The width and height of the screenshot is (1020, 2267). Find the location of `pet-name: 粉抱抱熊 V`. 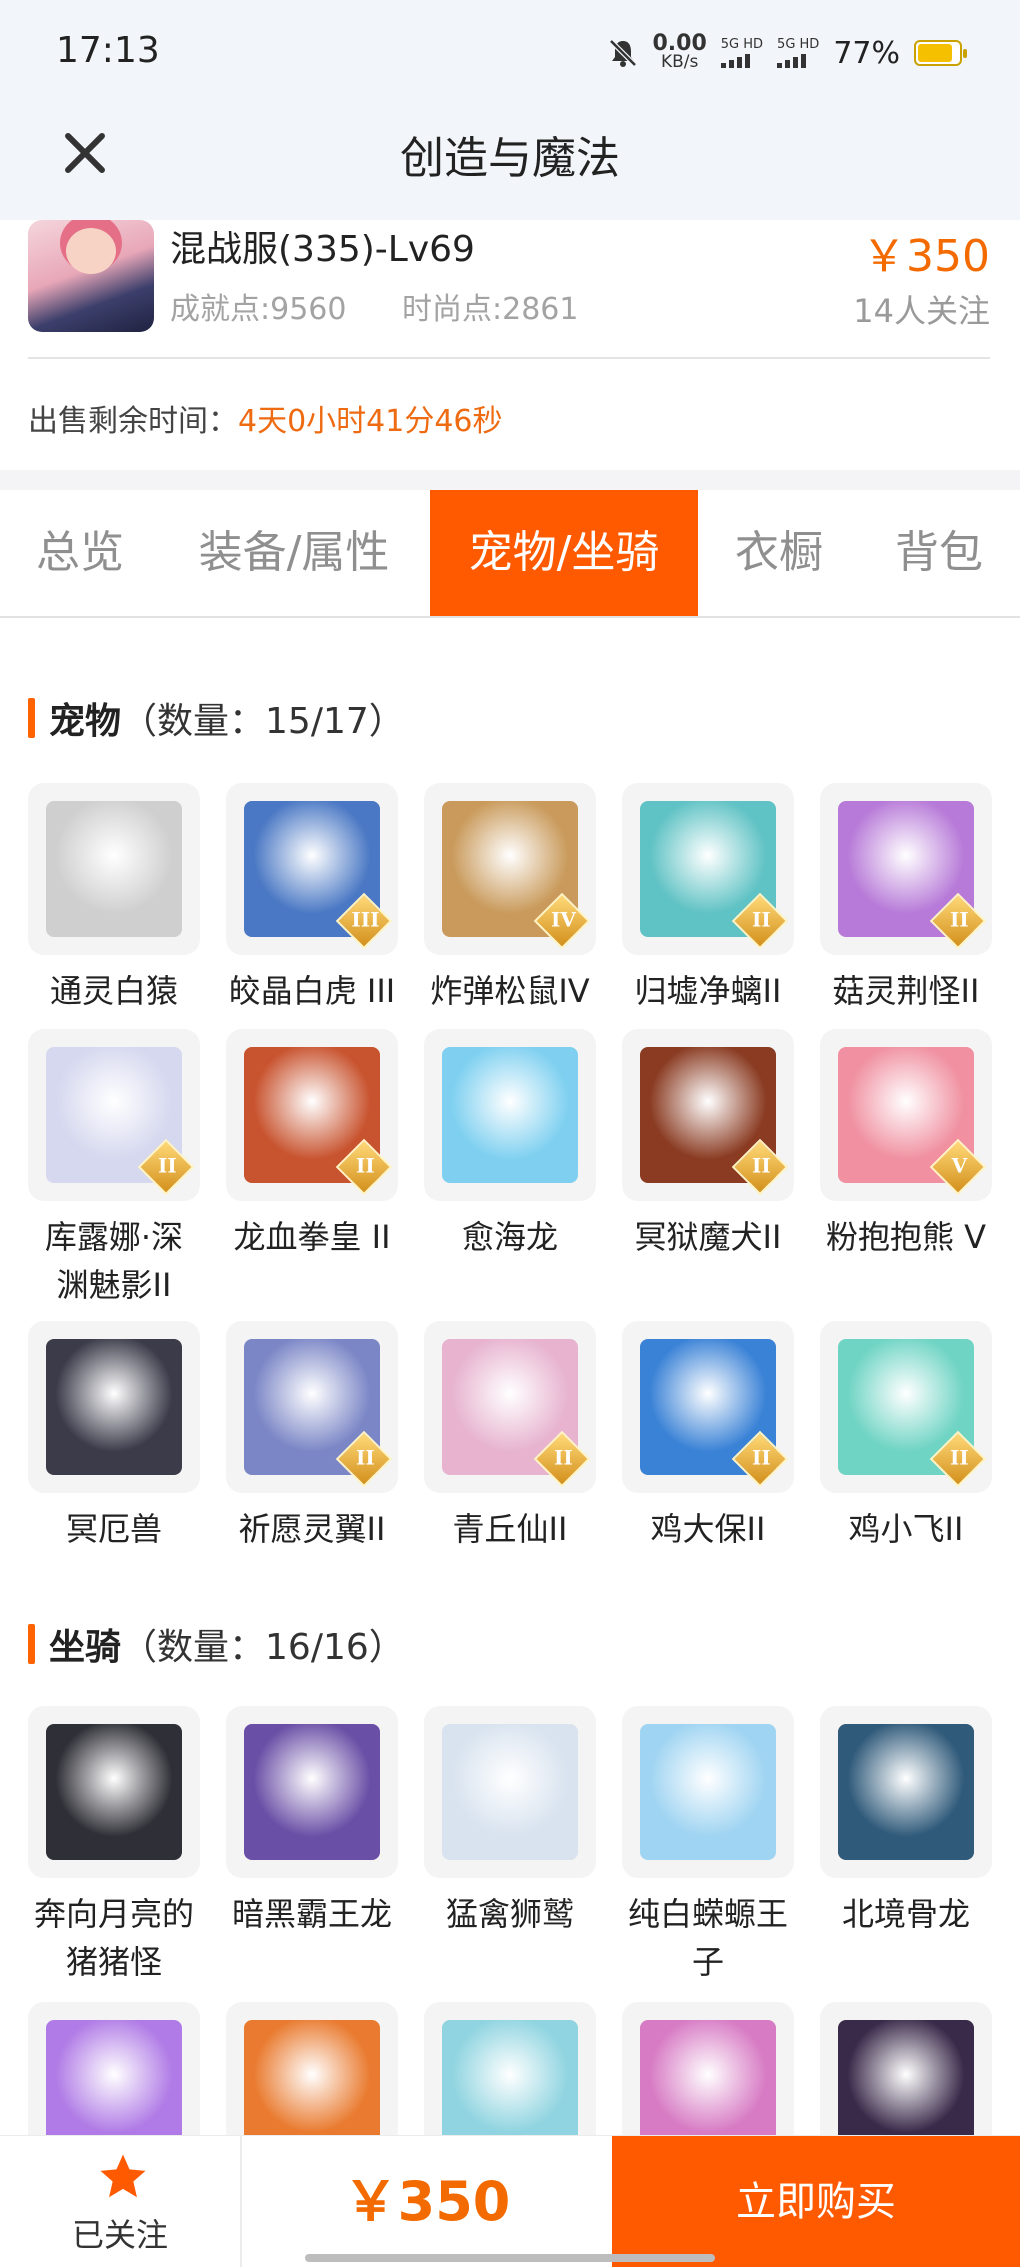

pet-name: 粉抱抱熊 V is located at coordinates (906, 1237).